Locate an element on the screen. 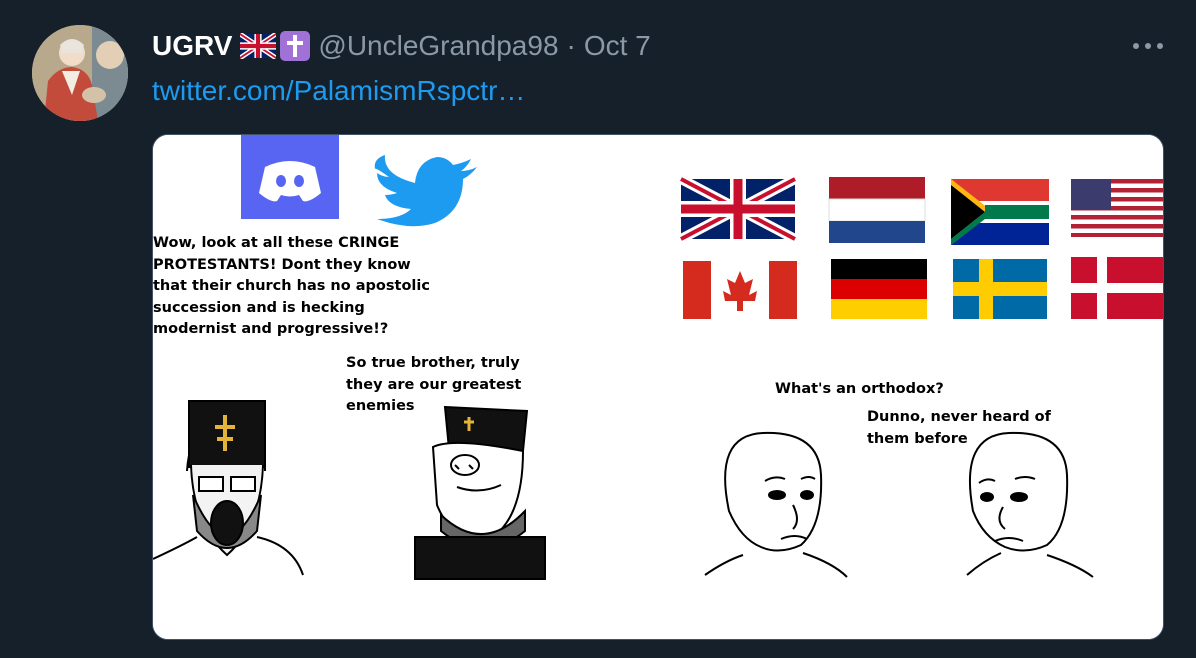  flag-usa-icon is located at coordinates (1117, 208).